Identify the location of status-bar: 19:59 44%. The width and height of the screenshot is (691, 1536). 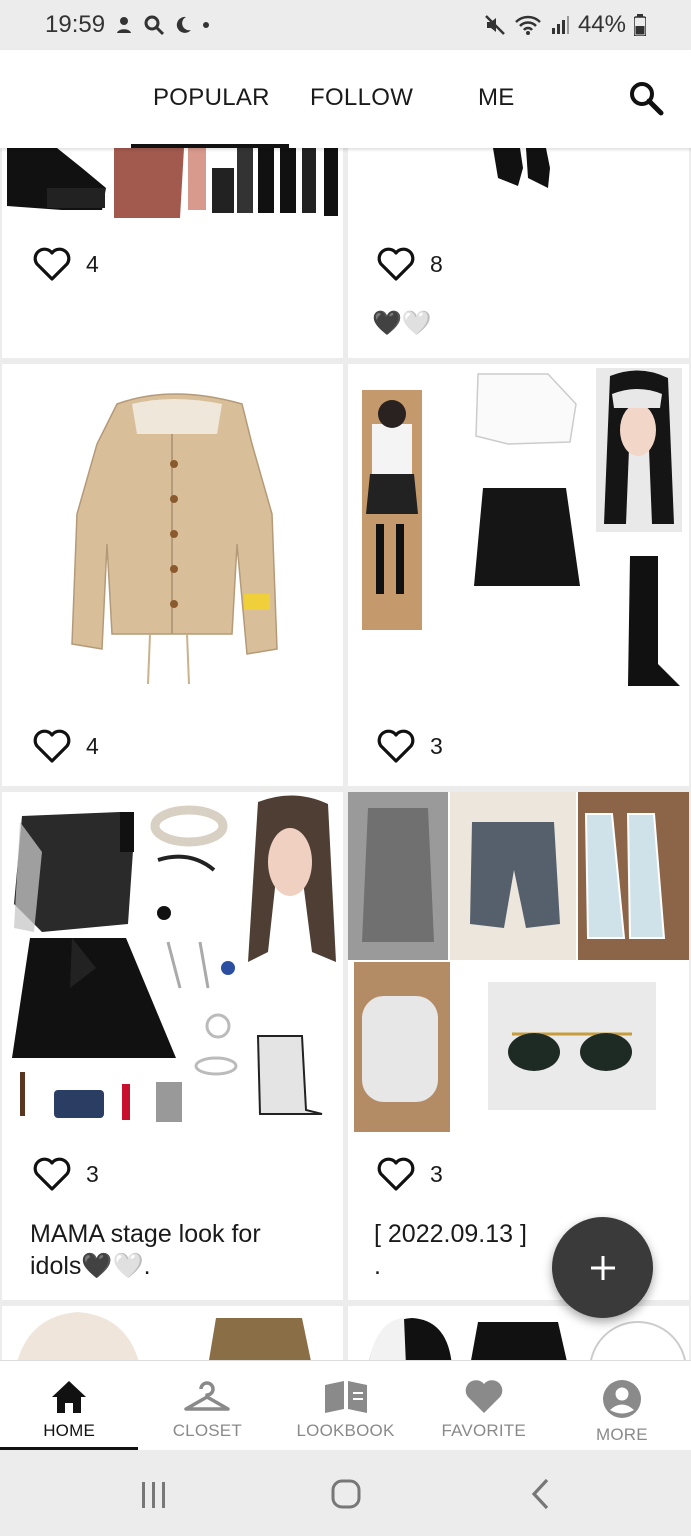
(345, 25).